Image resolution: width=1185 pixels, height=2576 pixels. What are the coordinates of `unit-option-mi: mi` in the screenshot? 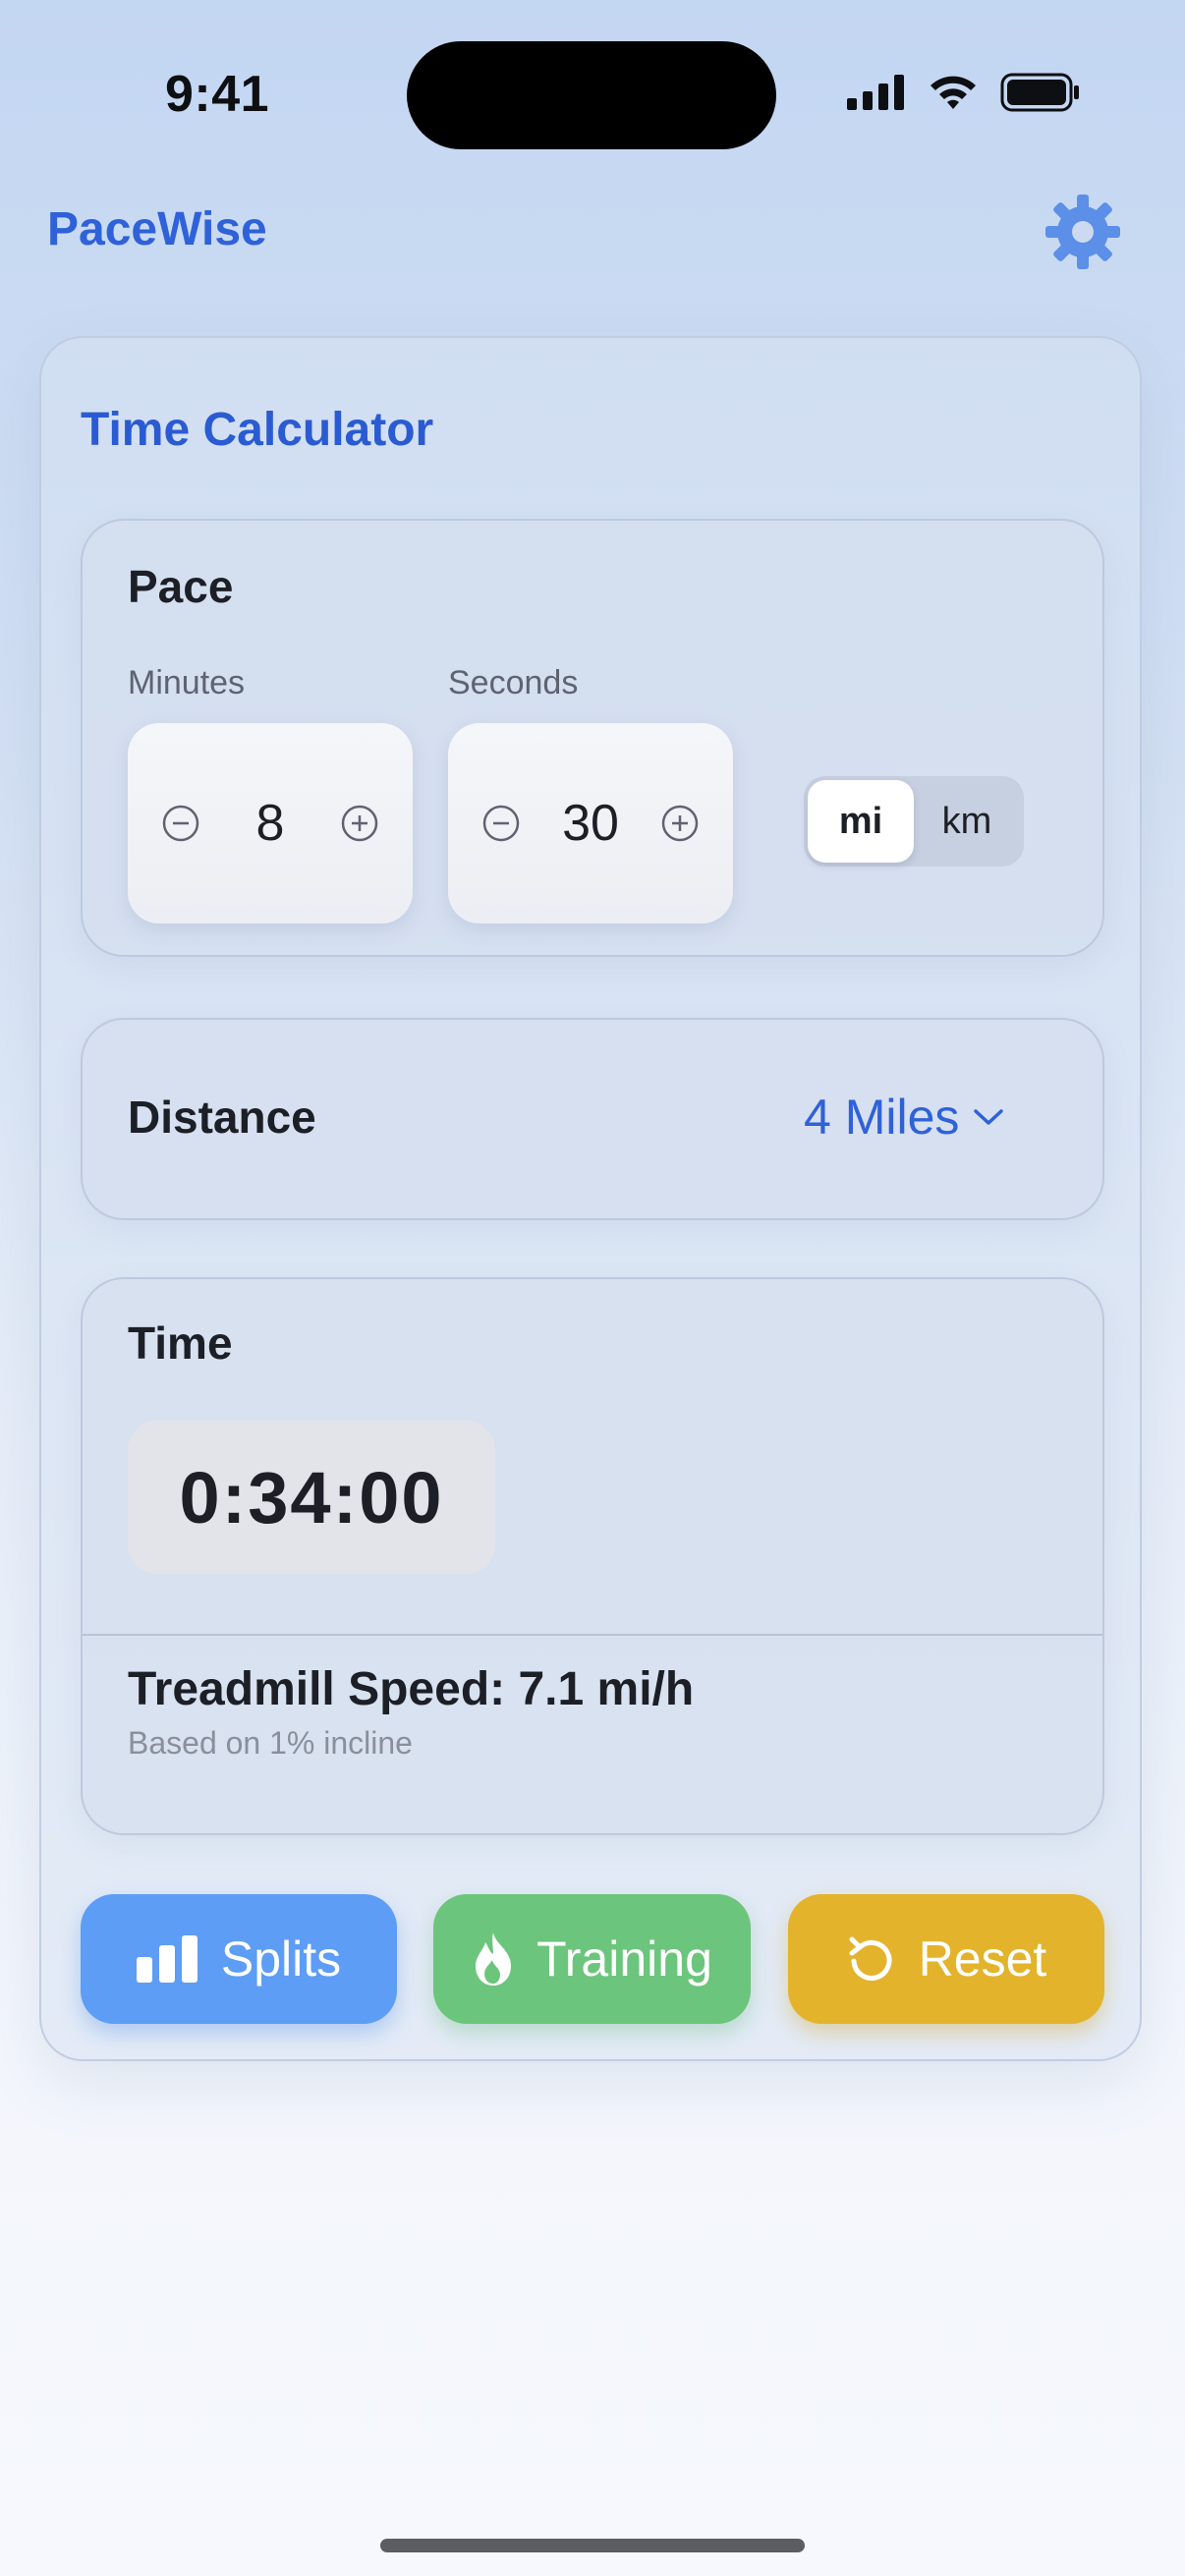 It's located at (861, 821).